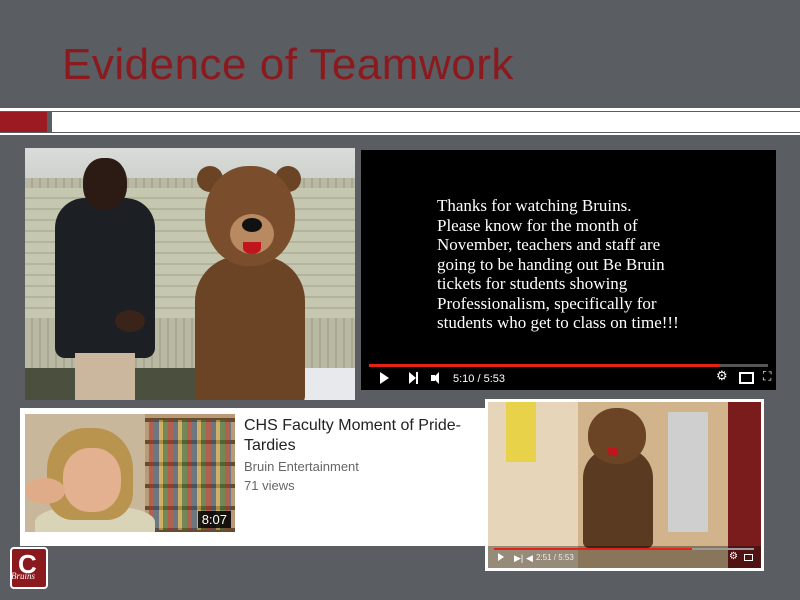  What do you see at coordinates (400, 109) in the screenshot?
I see `title-divider-line` at bounding box center [400, 109].